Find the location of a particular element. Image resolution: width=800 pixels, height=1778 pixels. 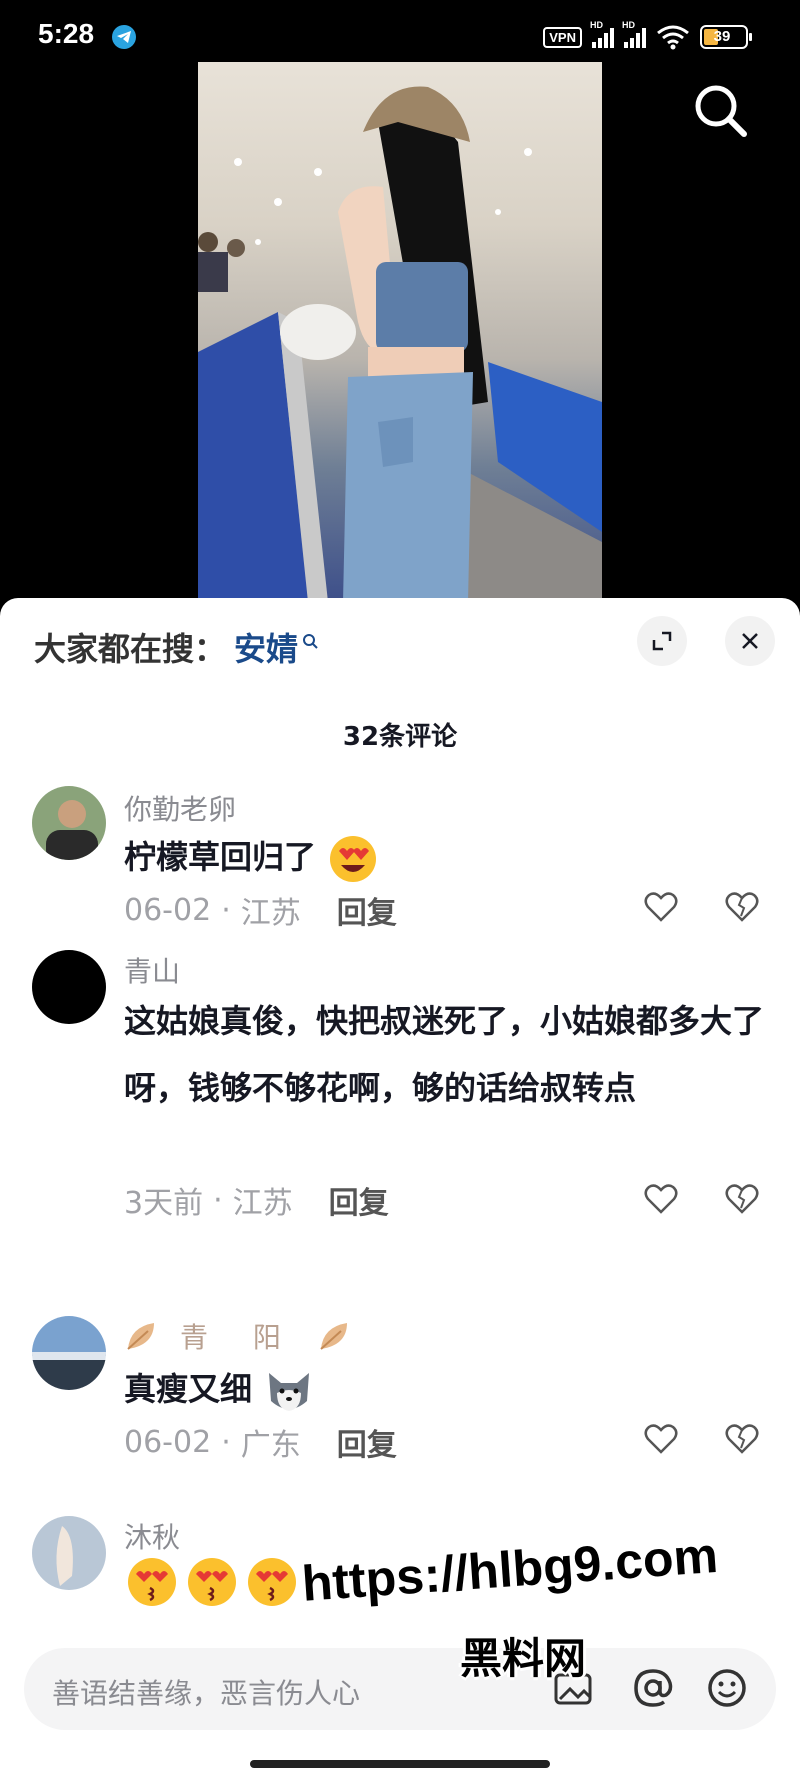

expand-icon is located at coordinates (662, 641).